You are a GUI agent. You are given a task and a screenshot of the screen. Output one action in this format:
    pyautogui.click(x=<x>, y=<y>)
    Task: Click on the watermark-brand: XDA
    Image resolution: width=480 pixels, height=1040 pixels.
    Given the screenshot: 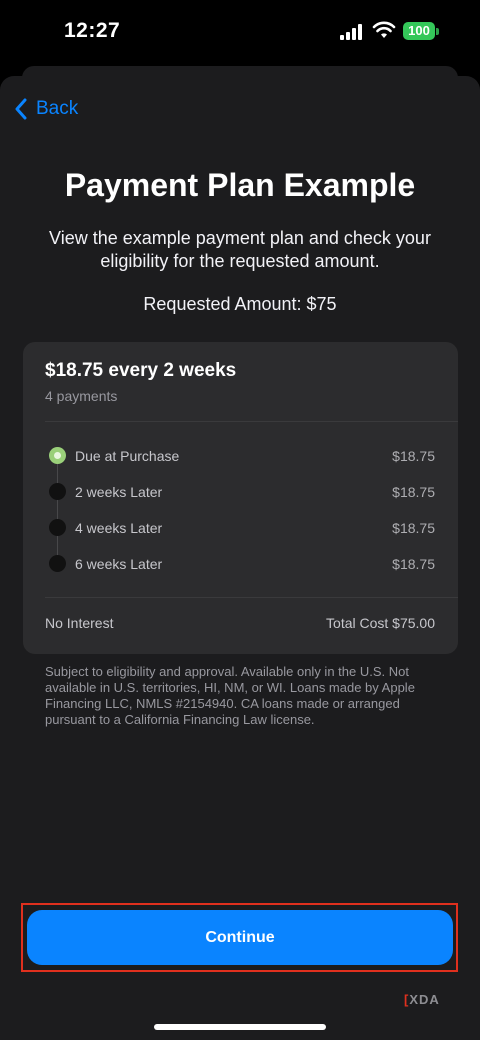 What is the action you would take?
    pyautogui.click(x=424, y=999)
    